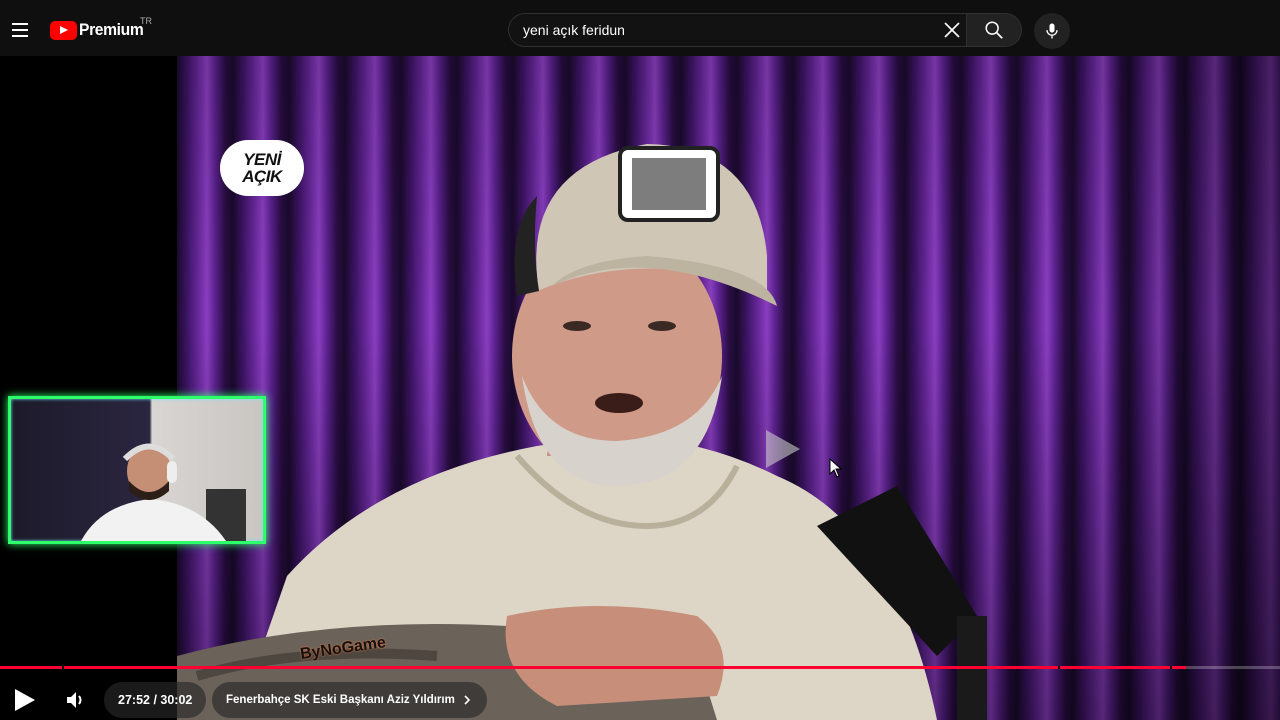  I want to click on search-box, so click(737, 30).